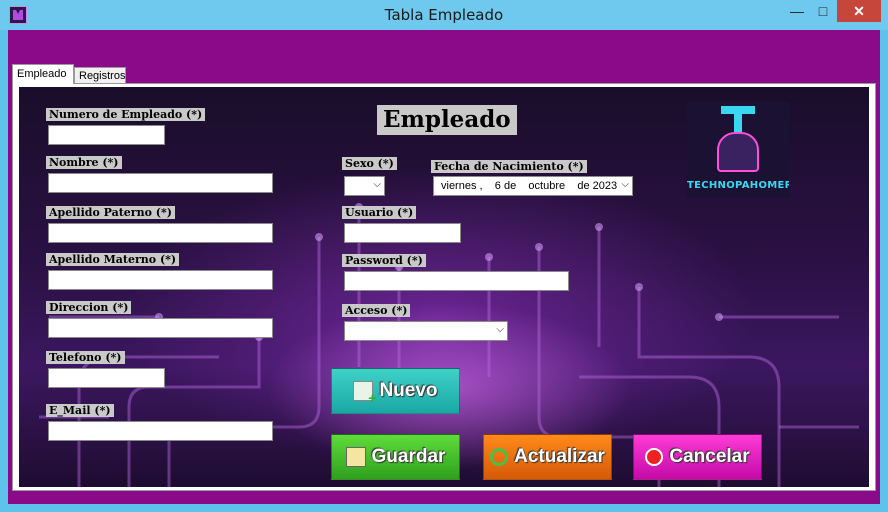 The width and height of the screenshot is (888, 512). Describe the element at coordinates (408, 390) in the screenshot. I see `nuevo-button-label: Nuevo` at that location.